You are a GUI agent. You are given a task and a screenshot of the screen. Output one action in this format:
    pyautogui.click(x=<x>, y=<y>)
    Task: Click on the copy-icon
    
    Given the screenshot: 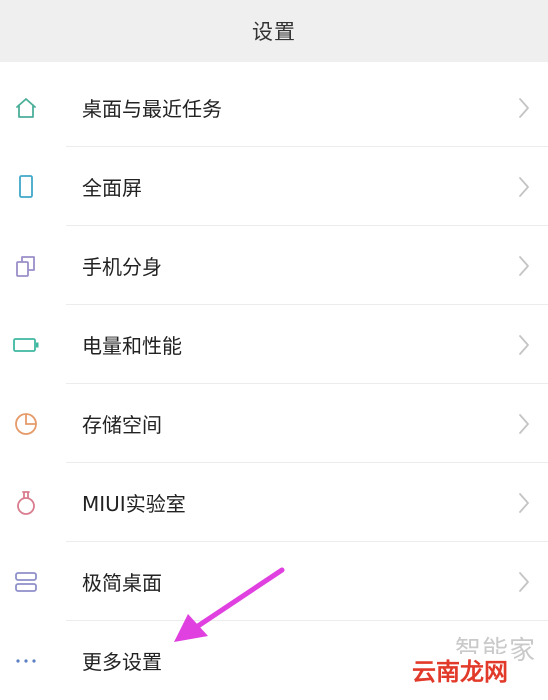 What is the action you would take?
    pyautogui.click(x=26, y=266)
    